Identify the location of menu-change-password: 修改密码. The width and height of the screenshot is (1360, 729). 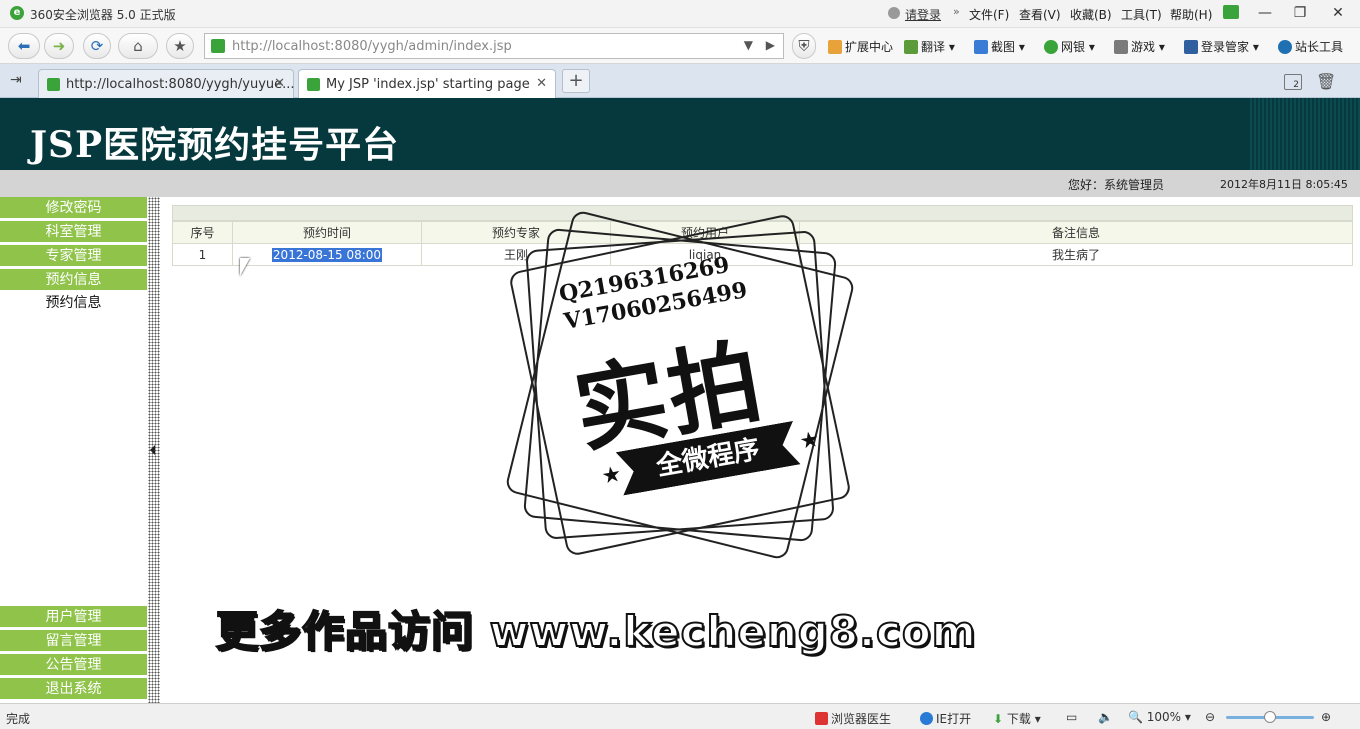
(73, 208).